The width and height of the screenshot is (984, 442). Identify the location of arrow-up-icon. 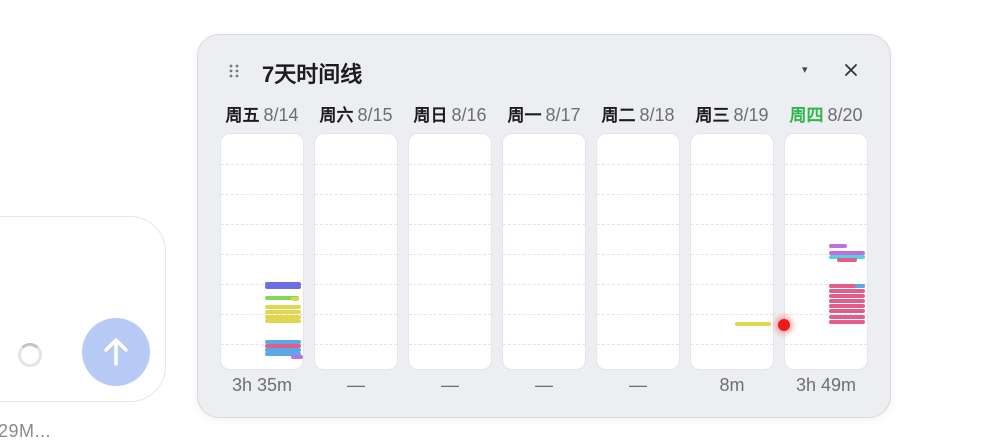
(116, 352).